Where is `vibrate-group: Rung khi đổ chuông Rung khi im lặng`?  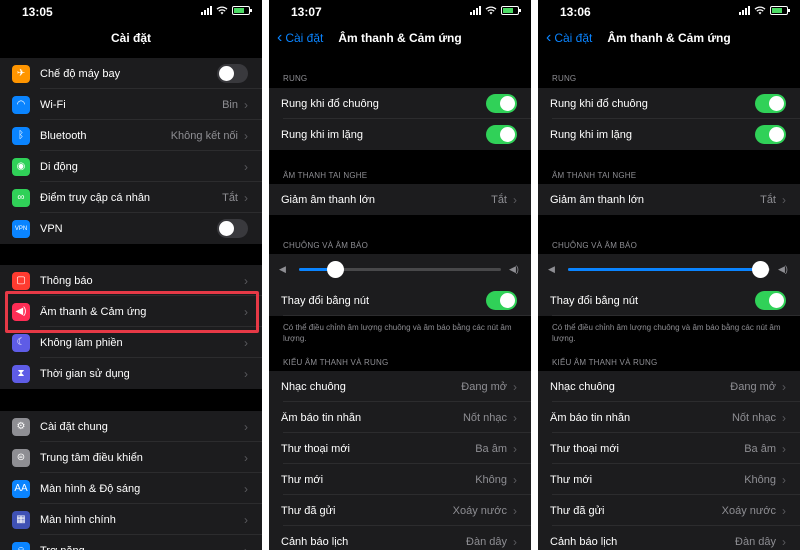 vibrate-group: Rung khi đổ chuông Rung khi im lặng is located at coordinates (669, 119).